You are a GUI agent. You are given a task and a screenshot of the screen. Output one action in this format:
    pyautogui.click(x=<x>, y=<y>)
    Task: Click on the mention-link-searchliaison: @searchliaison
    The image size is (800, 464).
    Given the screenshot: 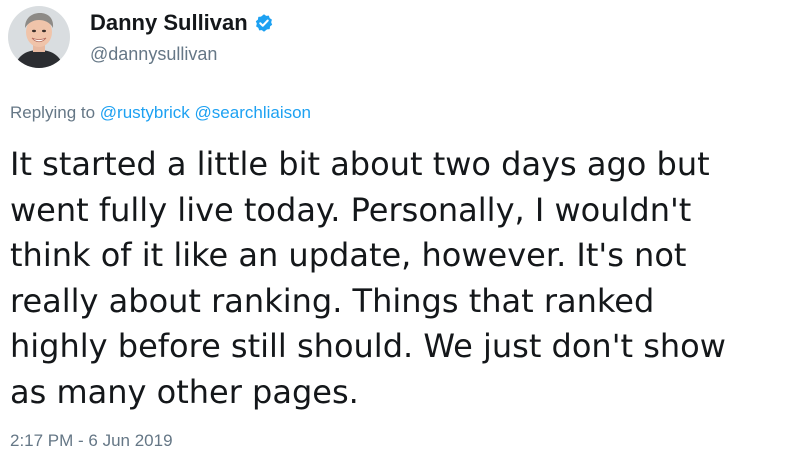 What is the action you would take?
    pyautogui.click(x=253, y=112)
    